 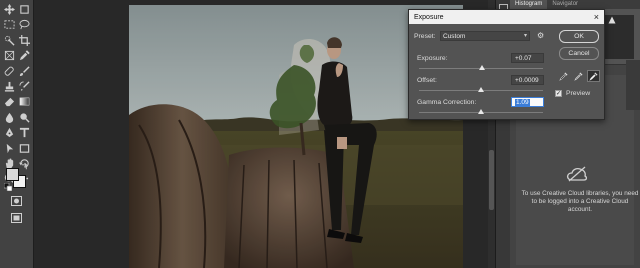 I want to click on exposure-value: +0.07, so click(x=523, y=58).